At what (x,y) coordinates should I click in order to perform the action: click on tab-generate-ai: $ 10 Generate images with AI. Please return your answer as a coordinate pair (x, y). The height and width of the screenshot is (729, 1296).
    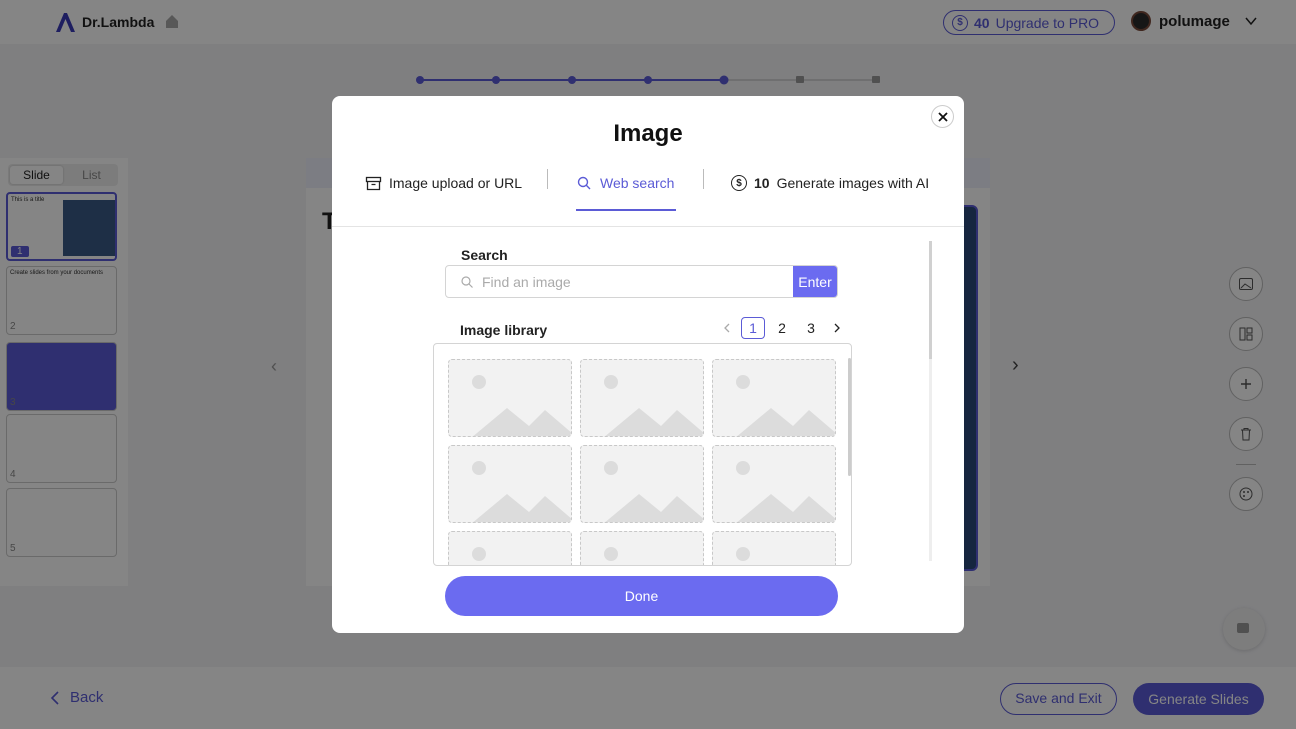
    Looking at the image, I should click on (830, 183).